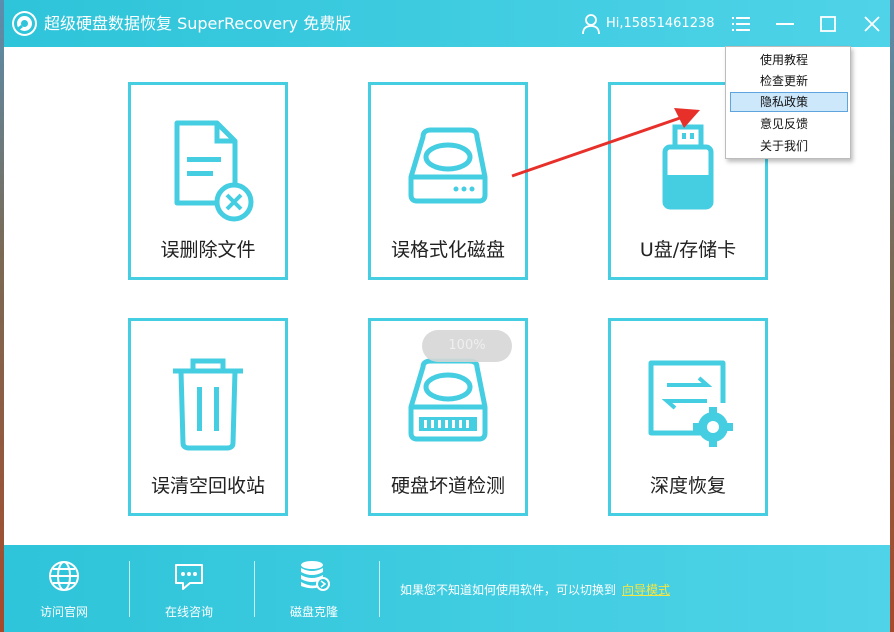 This screenshot has height=632, width=894. What do you see at coordinates (789, 124) in the screenshot?
I see `menu-item-feedback: 意见反馈` at bounding box center [789, 124].